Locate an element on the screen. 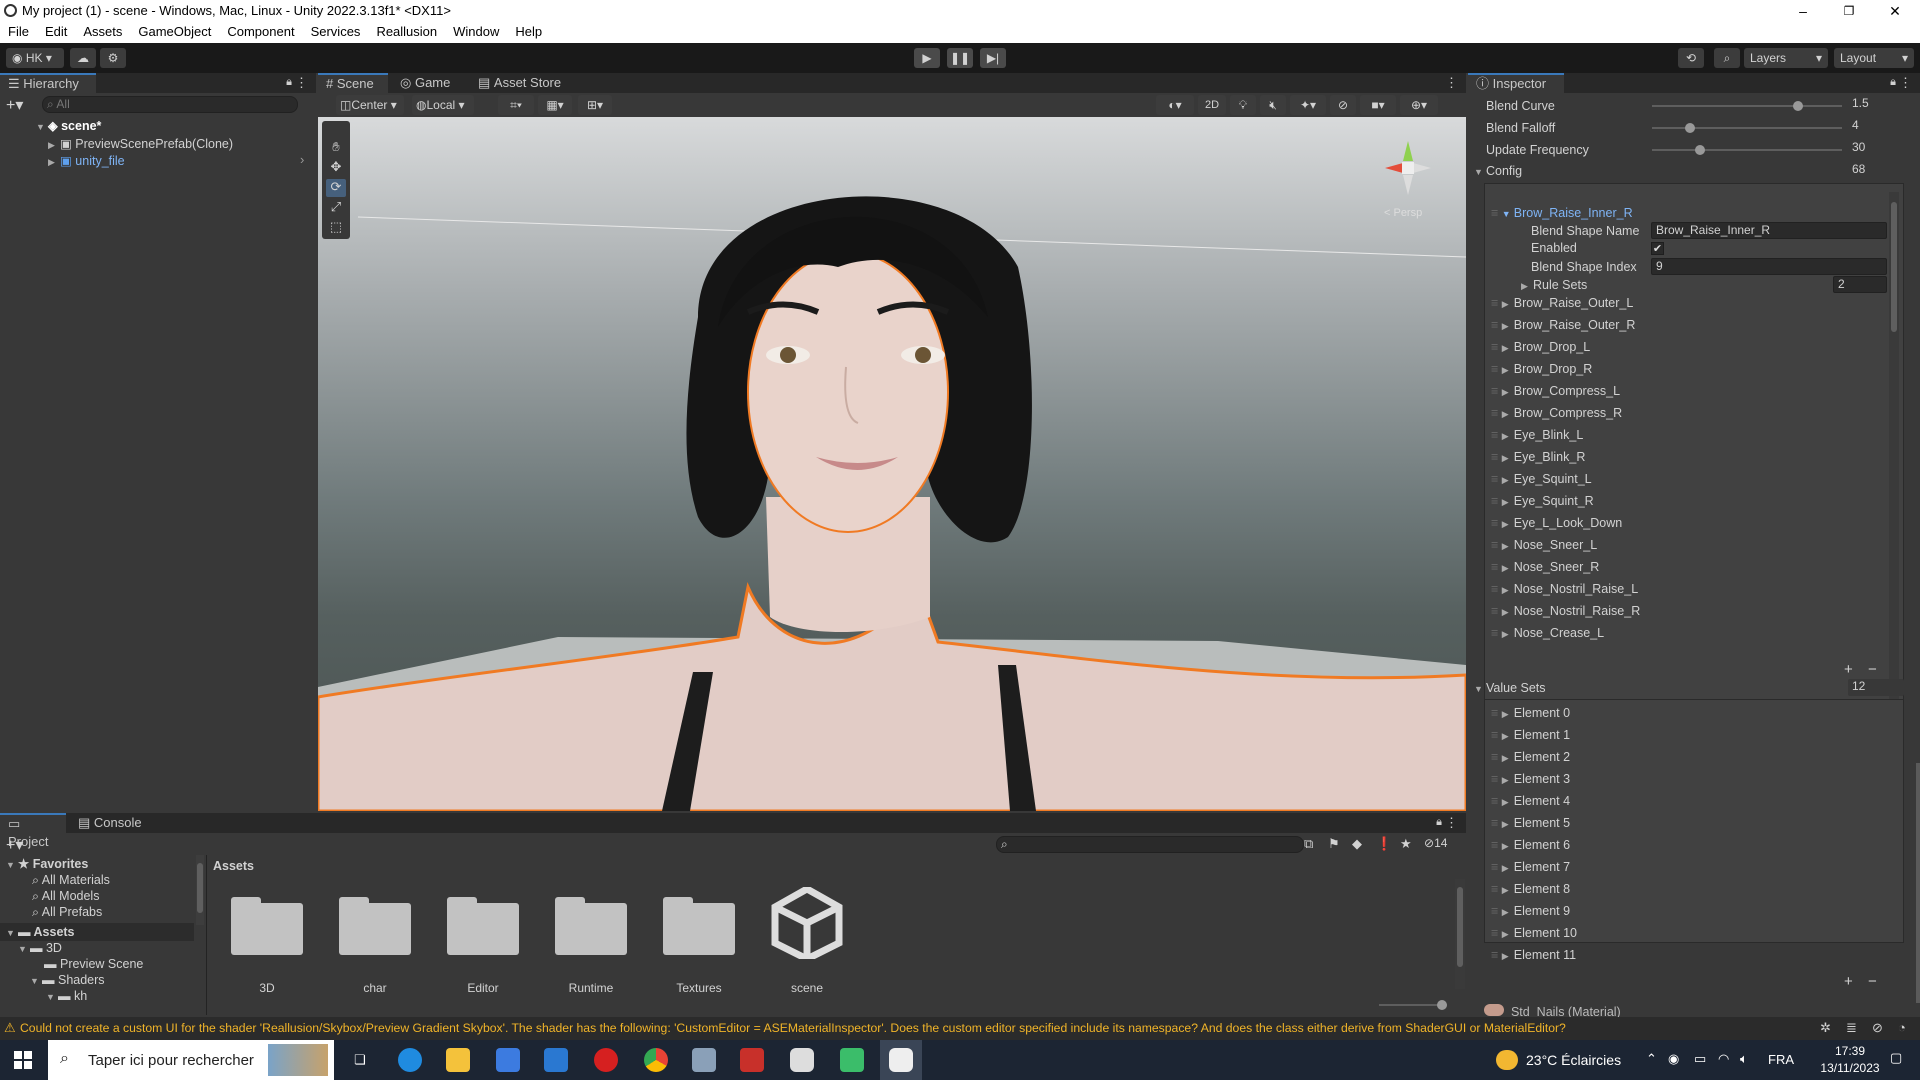 This screenshot has width=1920, height=1080. assets-breadcrumb: Assets is located at coordinates (233, 866).